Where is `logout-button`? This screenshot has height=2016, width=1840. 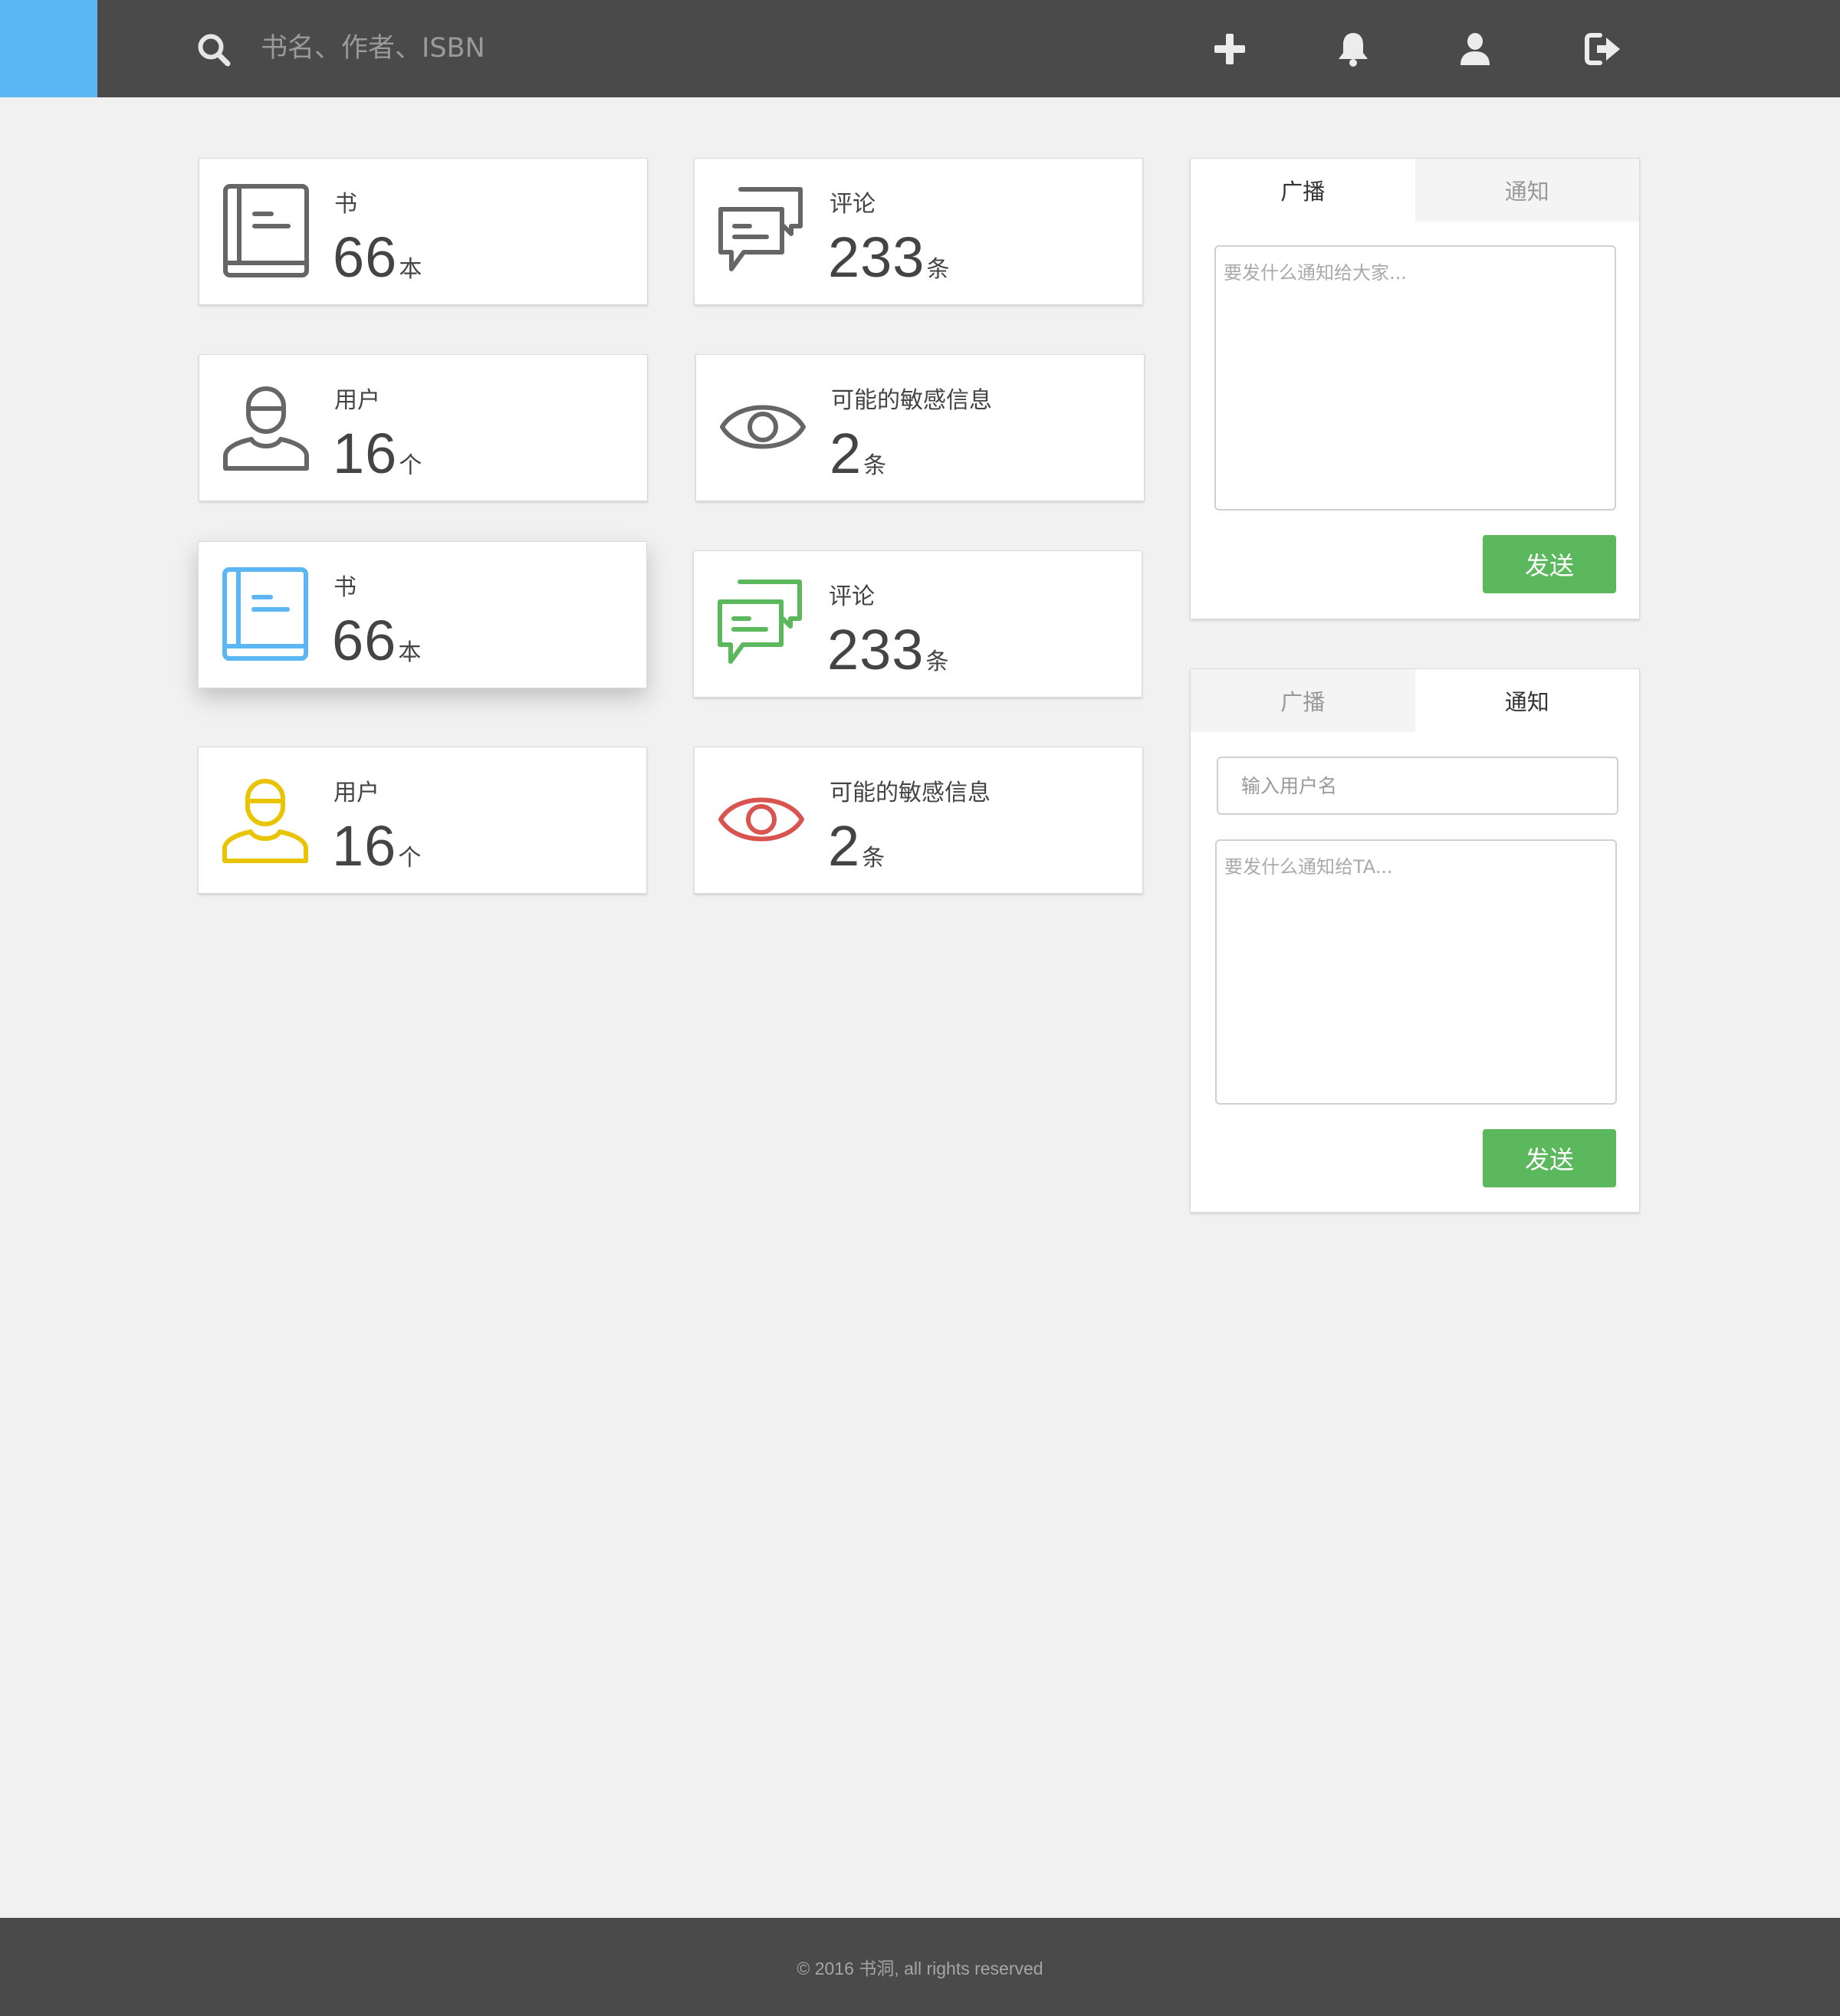 logout-button is located at coordinates (1604, 50).